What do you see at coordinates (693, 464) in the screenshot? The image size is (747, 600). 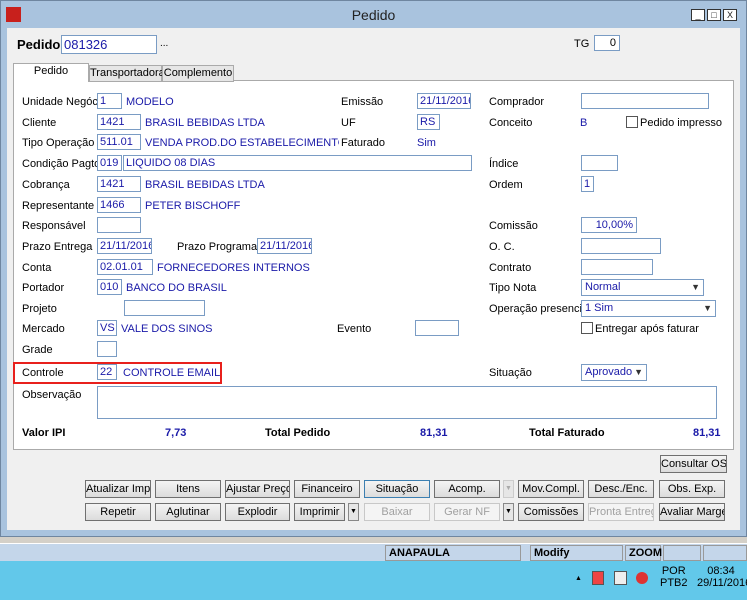 I see `consultar-os-button: Consultar OS` at bounding box center [693, 464].